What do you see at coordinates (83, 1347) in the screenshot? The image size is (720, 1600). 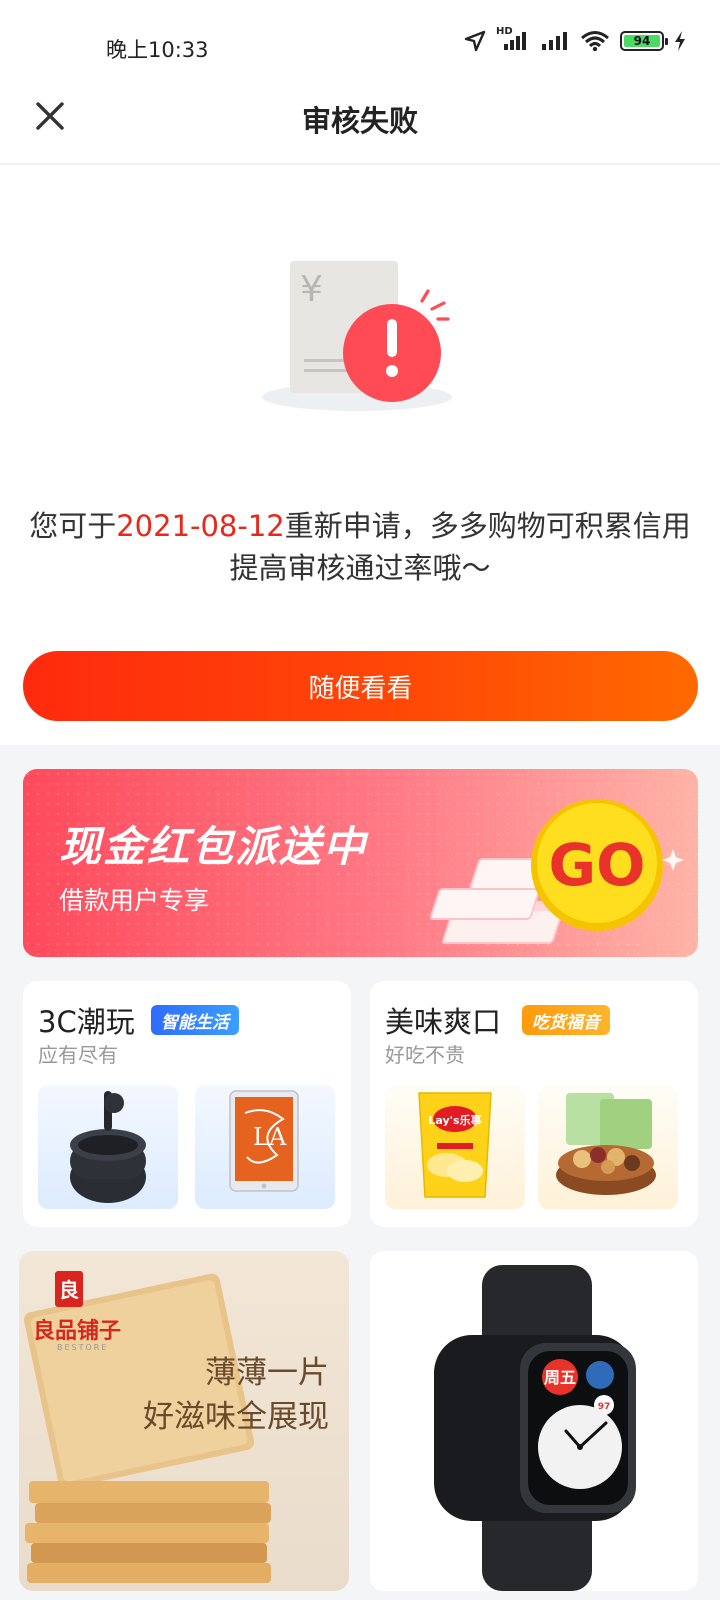 I see `snack-brand-en: BESTORE` at bounding box center [83, 1347].